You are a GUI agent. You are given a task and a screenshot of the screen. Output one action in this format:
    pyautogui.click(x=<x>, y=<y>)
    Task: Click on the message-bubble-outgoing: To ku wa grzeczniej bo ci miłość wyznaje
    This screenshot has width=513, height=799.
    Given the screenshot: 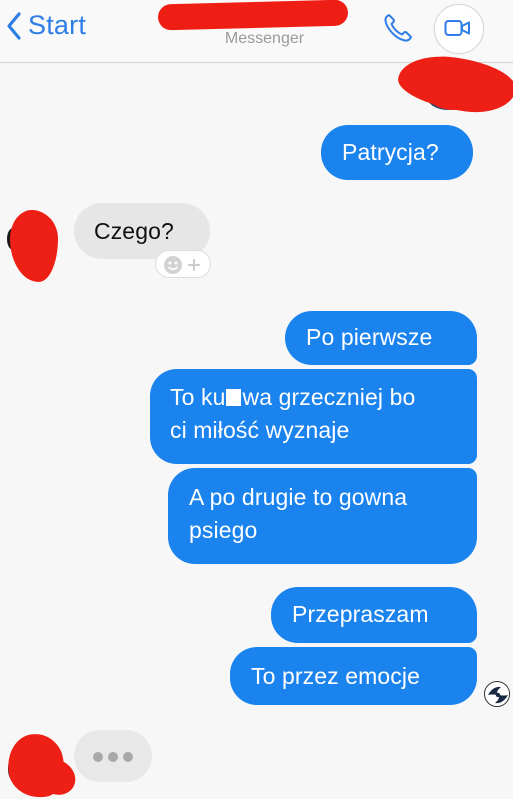 What is the action you would take?
    pyautogui.click(x=313, y=416)
    